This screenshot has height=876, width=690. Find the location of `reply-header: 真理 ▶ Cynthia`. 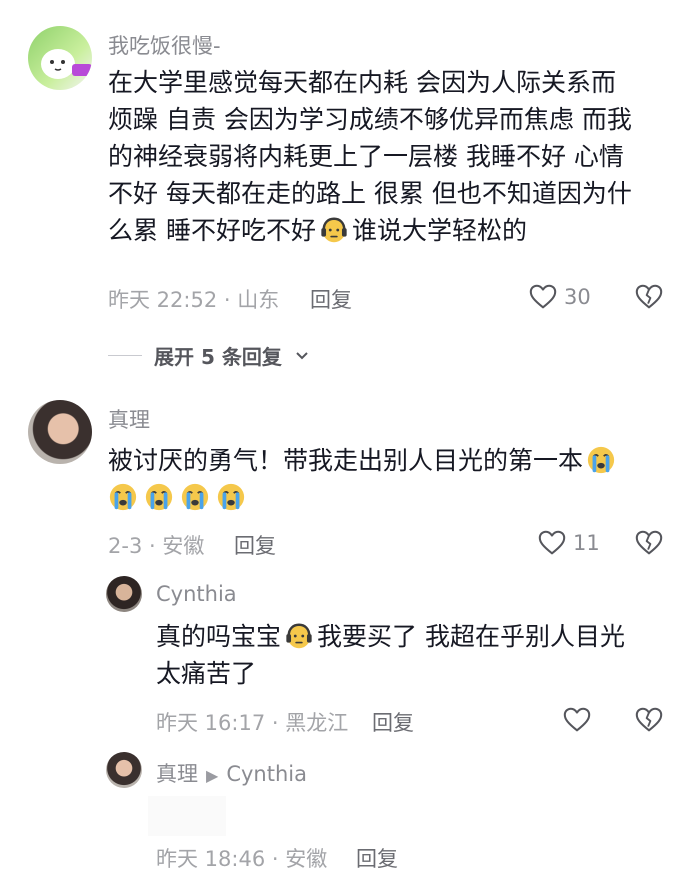

reply-header: 真理 ▶ Cynthia is located at coordinates (231, 773).